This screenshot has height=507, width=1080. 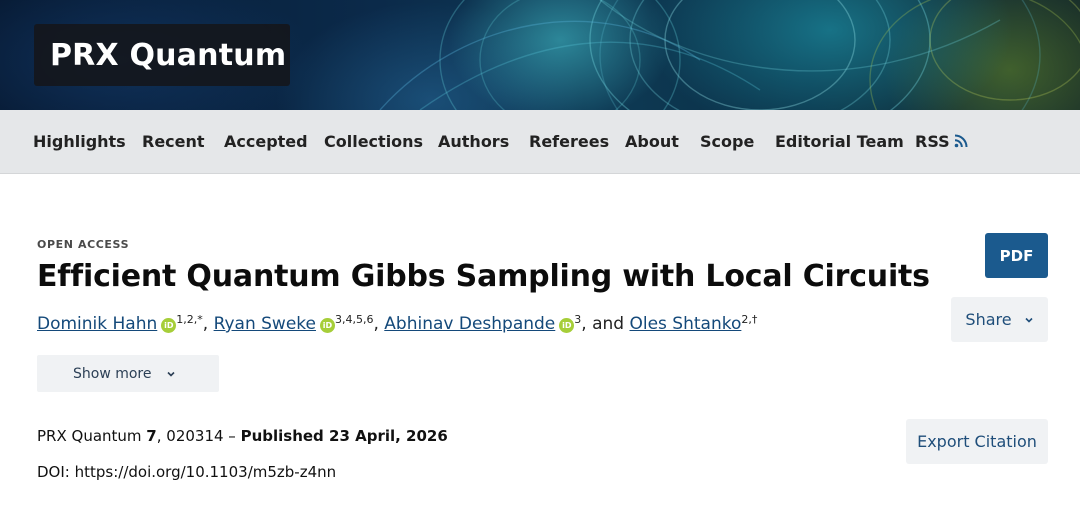 What do you see at coordinates (83, 244) in the screenshot?
I see `open-access-label: OPEN ACCESS` at bounding box center [83, 244].